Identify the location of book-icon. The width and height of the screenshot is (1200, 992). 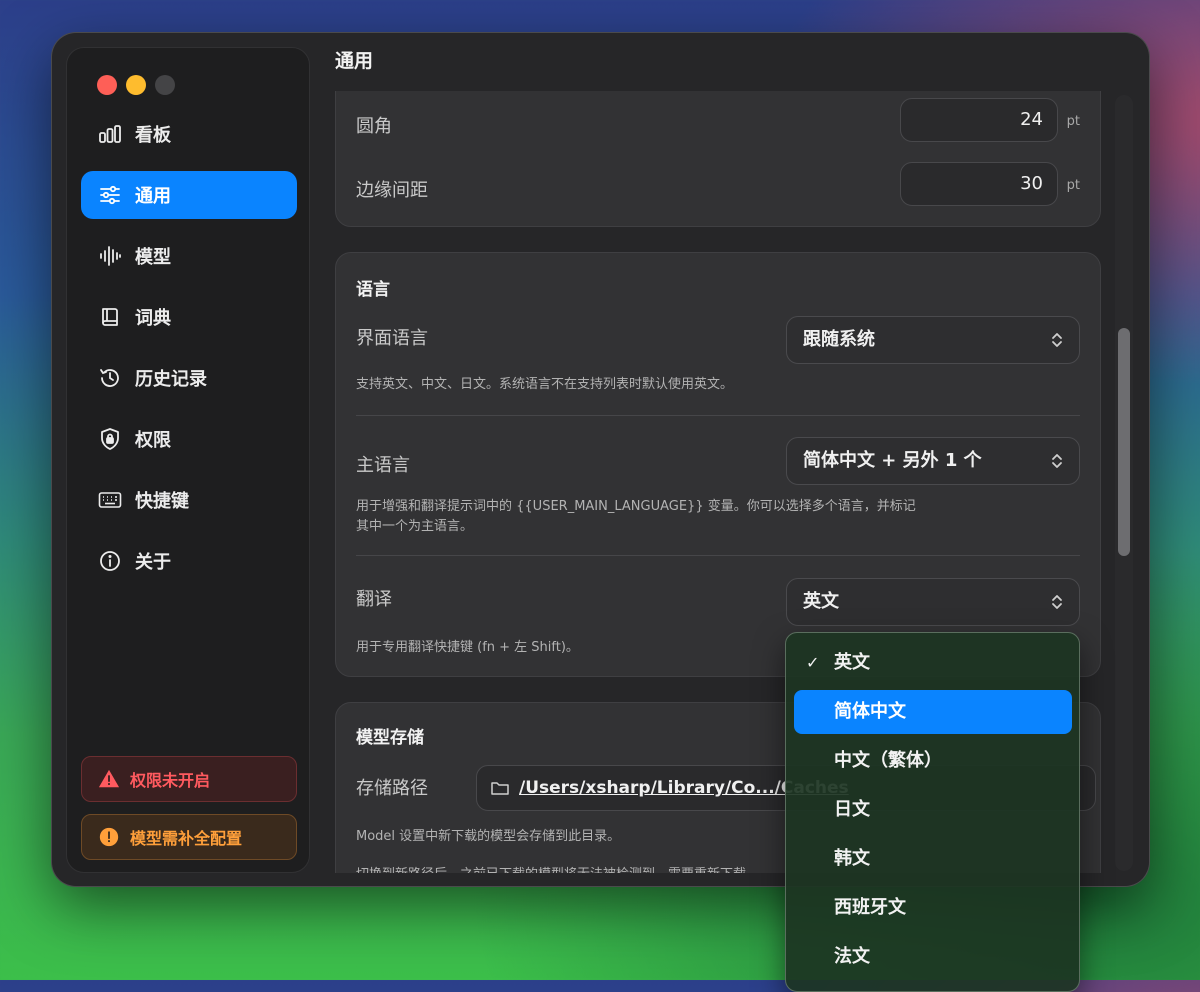
(110, 317).